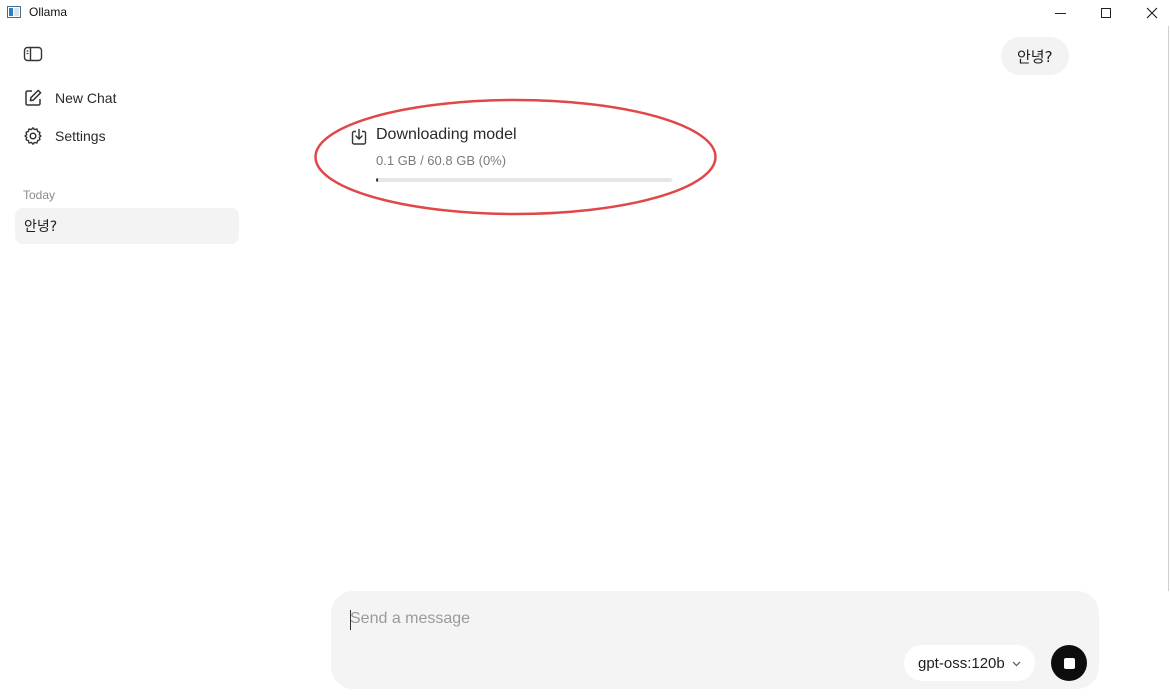  I want to click on stop-button, so click(1069, 663).